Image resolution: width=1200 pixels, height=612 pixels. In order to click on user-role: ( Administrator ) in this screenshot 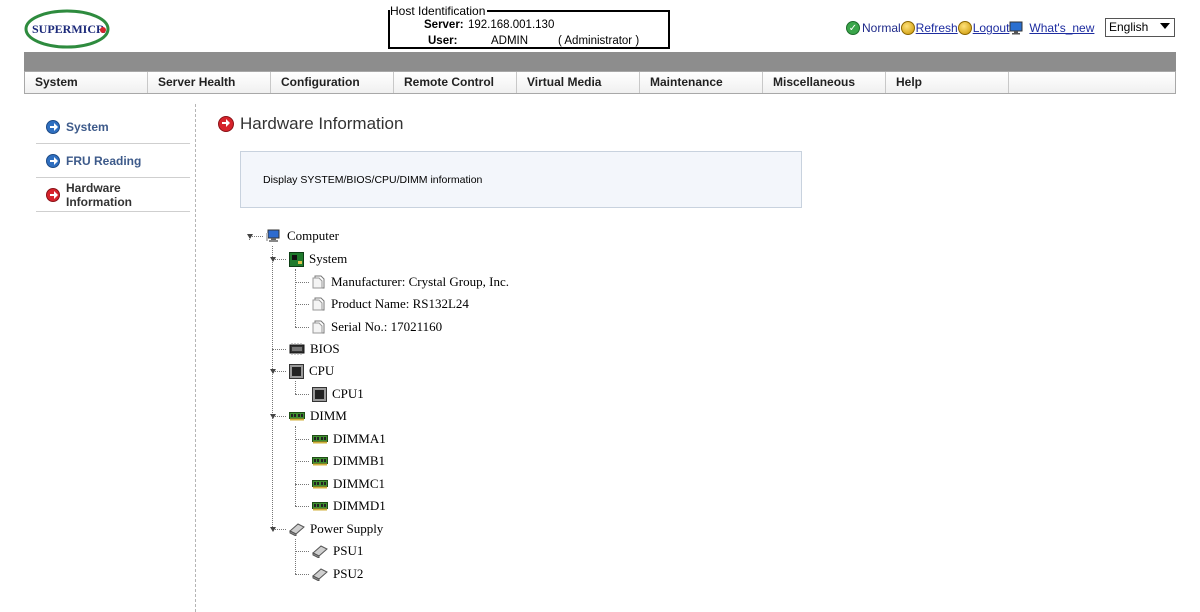, I will do `click(599, 41)`.